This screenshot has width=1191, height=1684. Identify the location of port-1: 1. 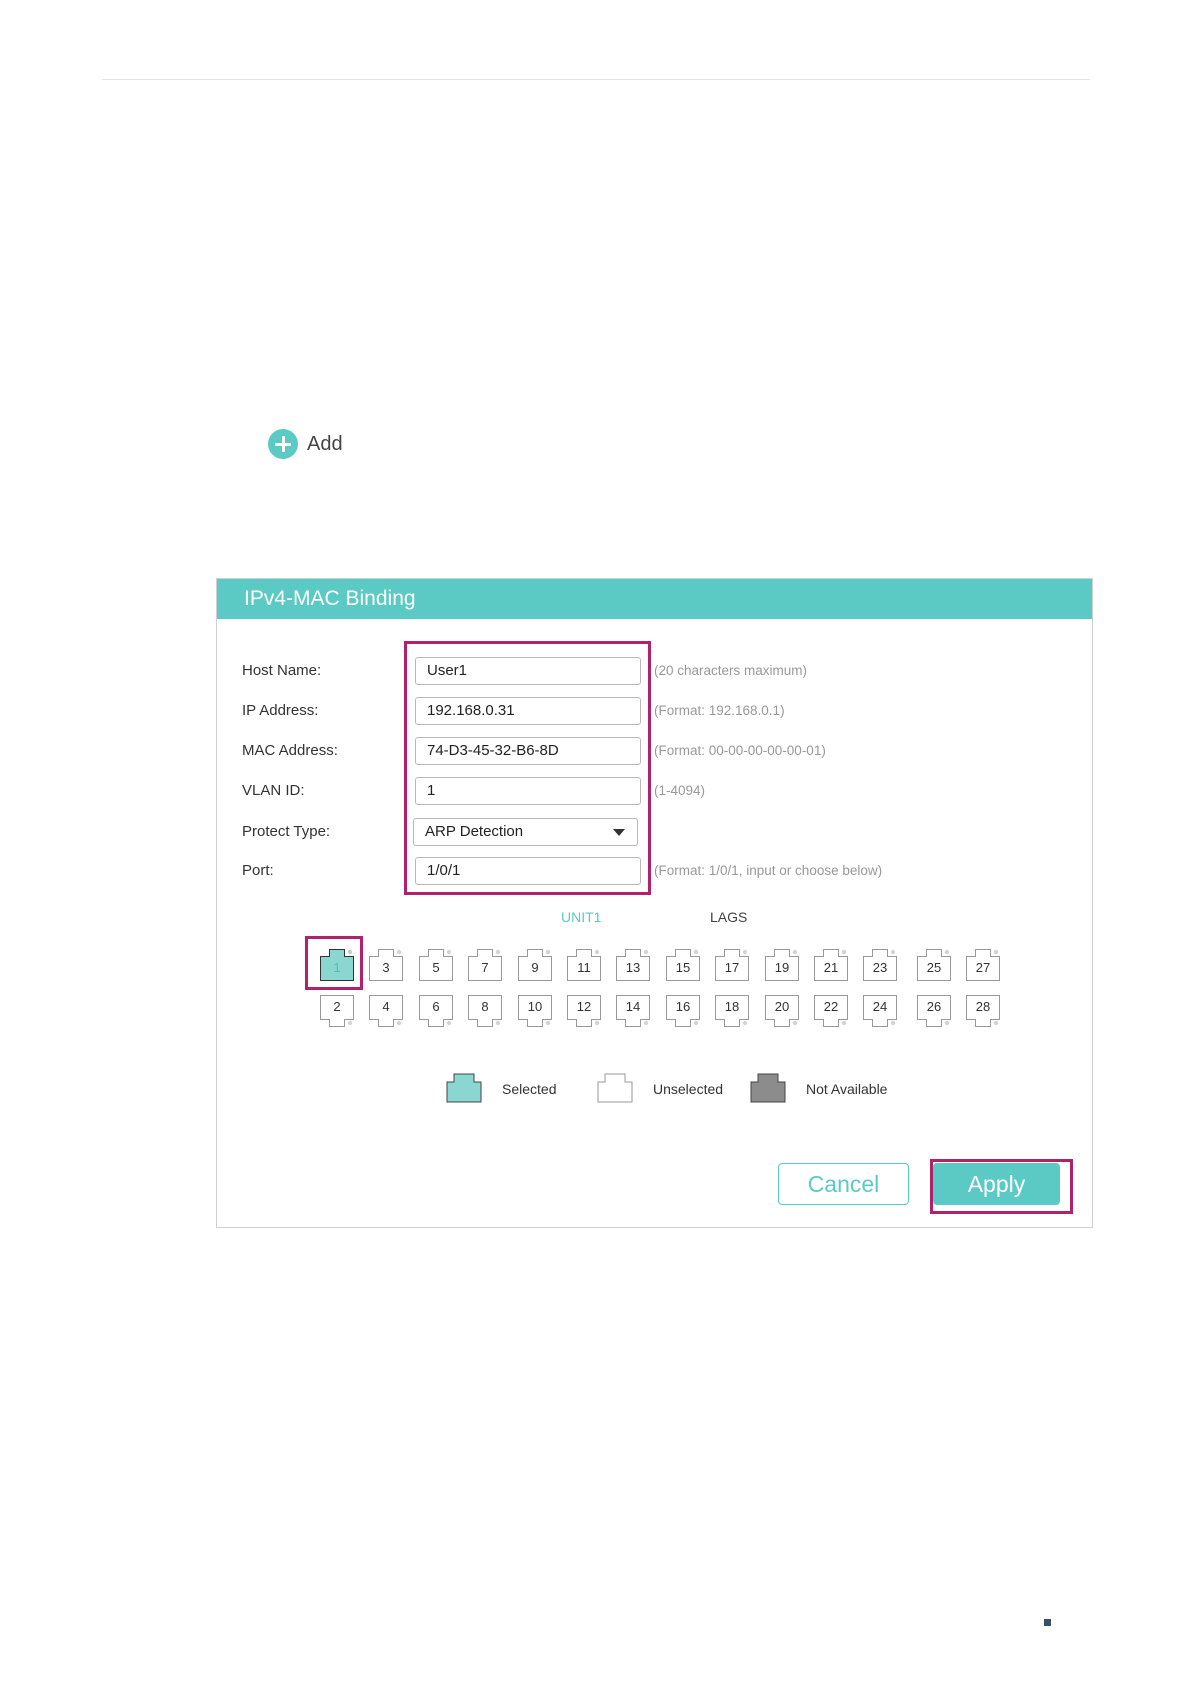
(337, 964).